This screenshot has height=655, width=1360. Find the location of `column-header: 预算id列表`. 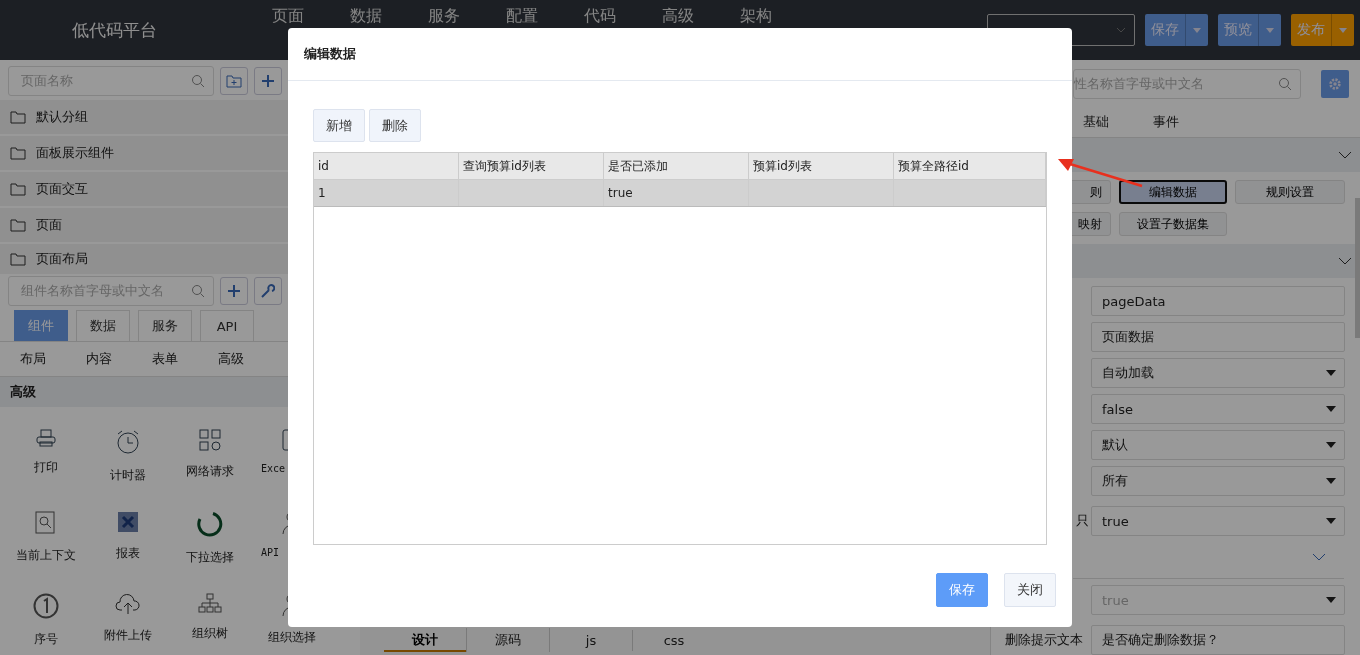

column-header: 预算id列表 is located at coordinates (821, 166).